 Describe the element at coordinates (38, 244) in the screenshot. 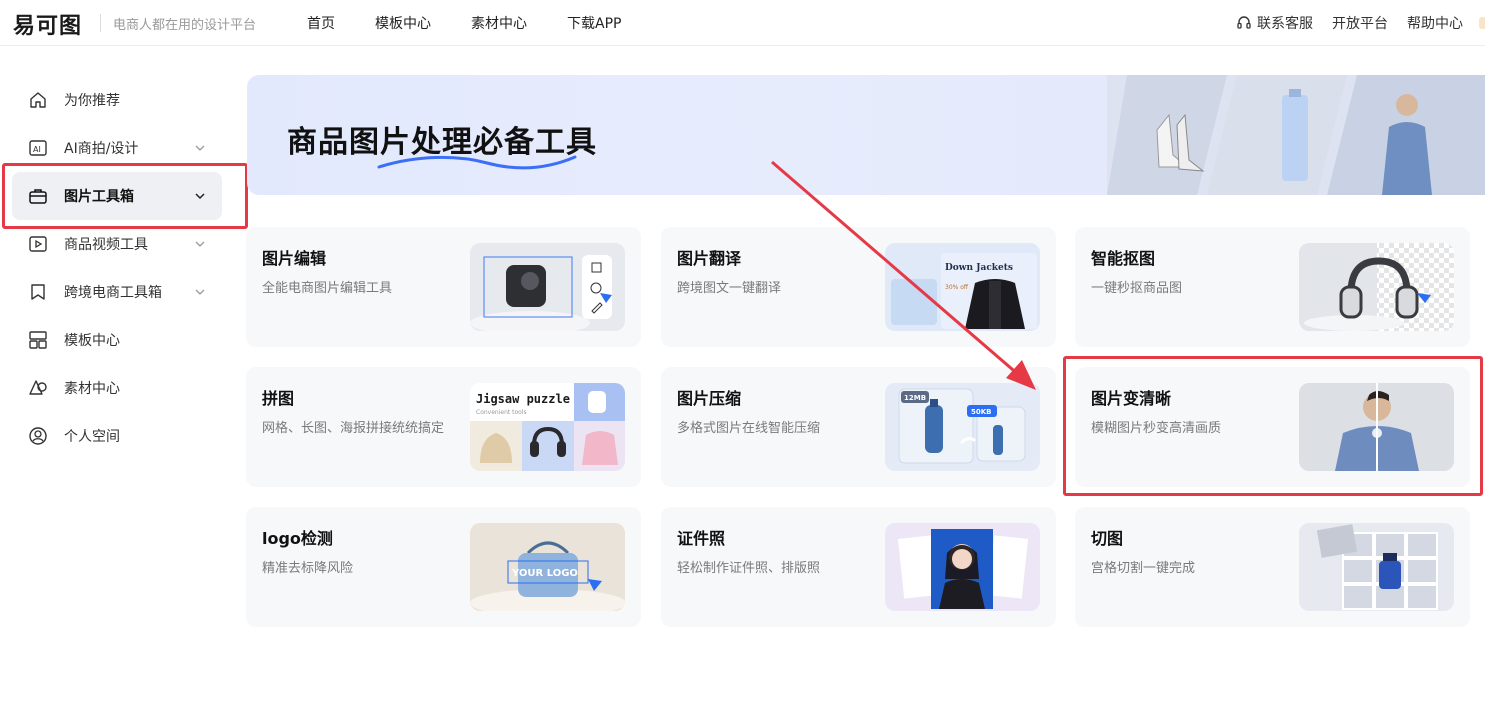

I see `play-icon` at that location.